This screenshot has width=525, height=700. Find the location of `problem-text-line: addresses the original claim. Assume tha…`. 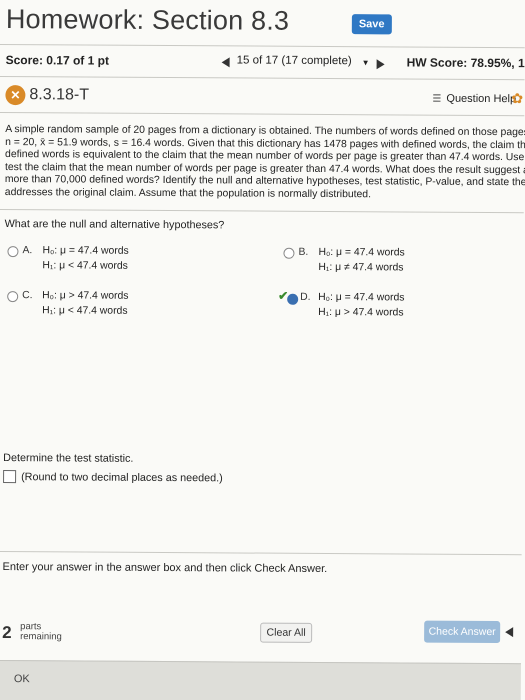

problem-text-line: addresses the original claim. Assume tha… is located at coordinates (188, 193).